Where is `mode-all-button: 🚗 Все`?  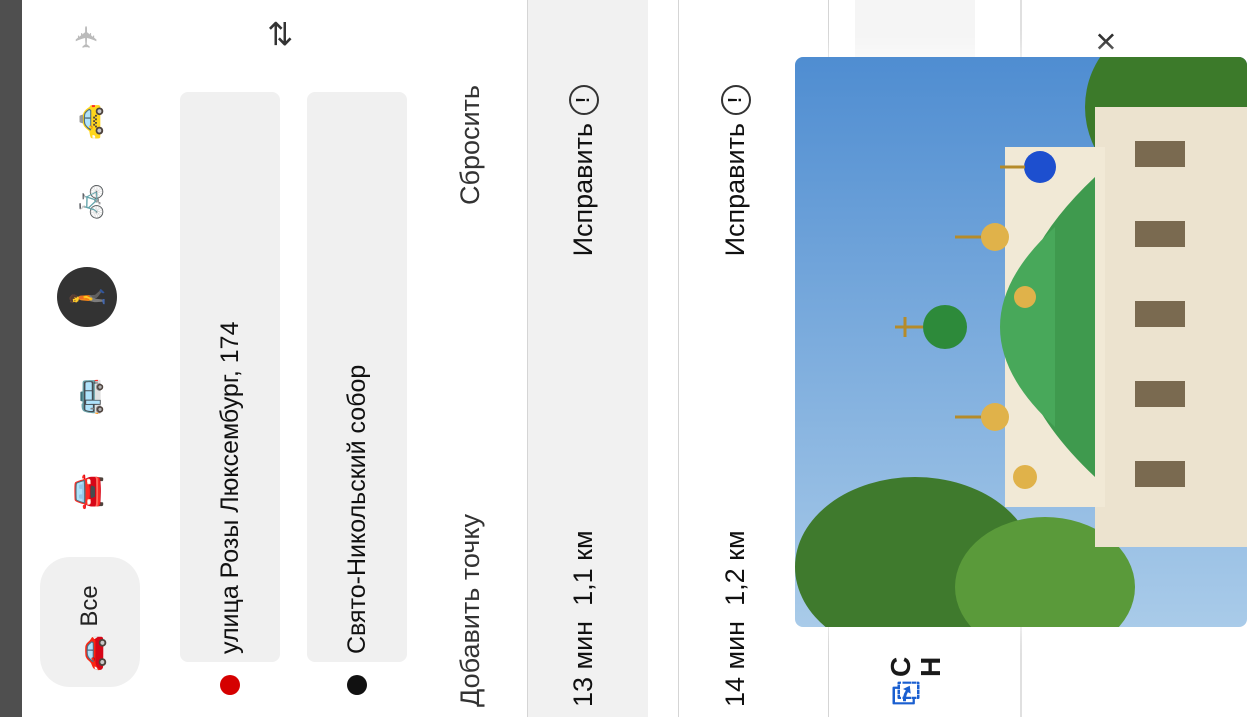 mode-all-button: 🚗 Все is located at coordinates (90, 622).